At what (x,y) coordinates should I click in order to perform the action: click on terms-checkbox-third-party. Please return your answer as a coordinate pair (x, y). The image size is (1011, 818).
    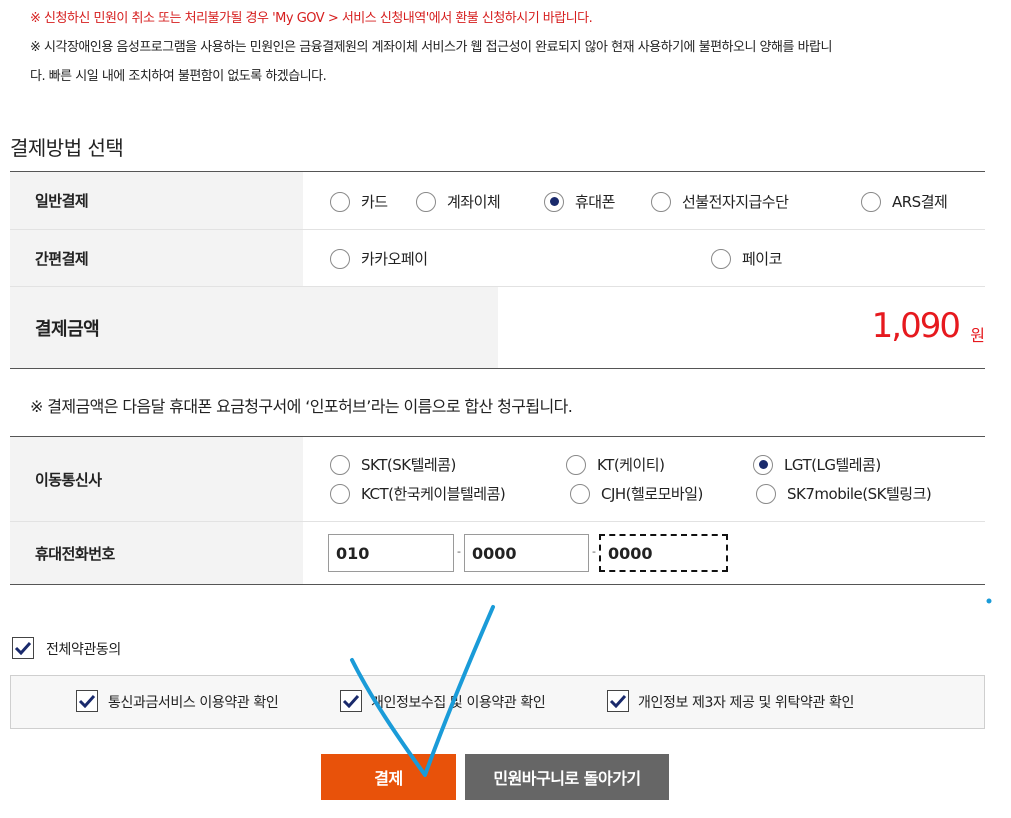
    Looking at the image, I should click on (618, 701).